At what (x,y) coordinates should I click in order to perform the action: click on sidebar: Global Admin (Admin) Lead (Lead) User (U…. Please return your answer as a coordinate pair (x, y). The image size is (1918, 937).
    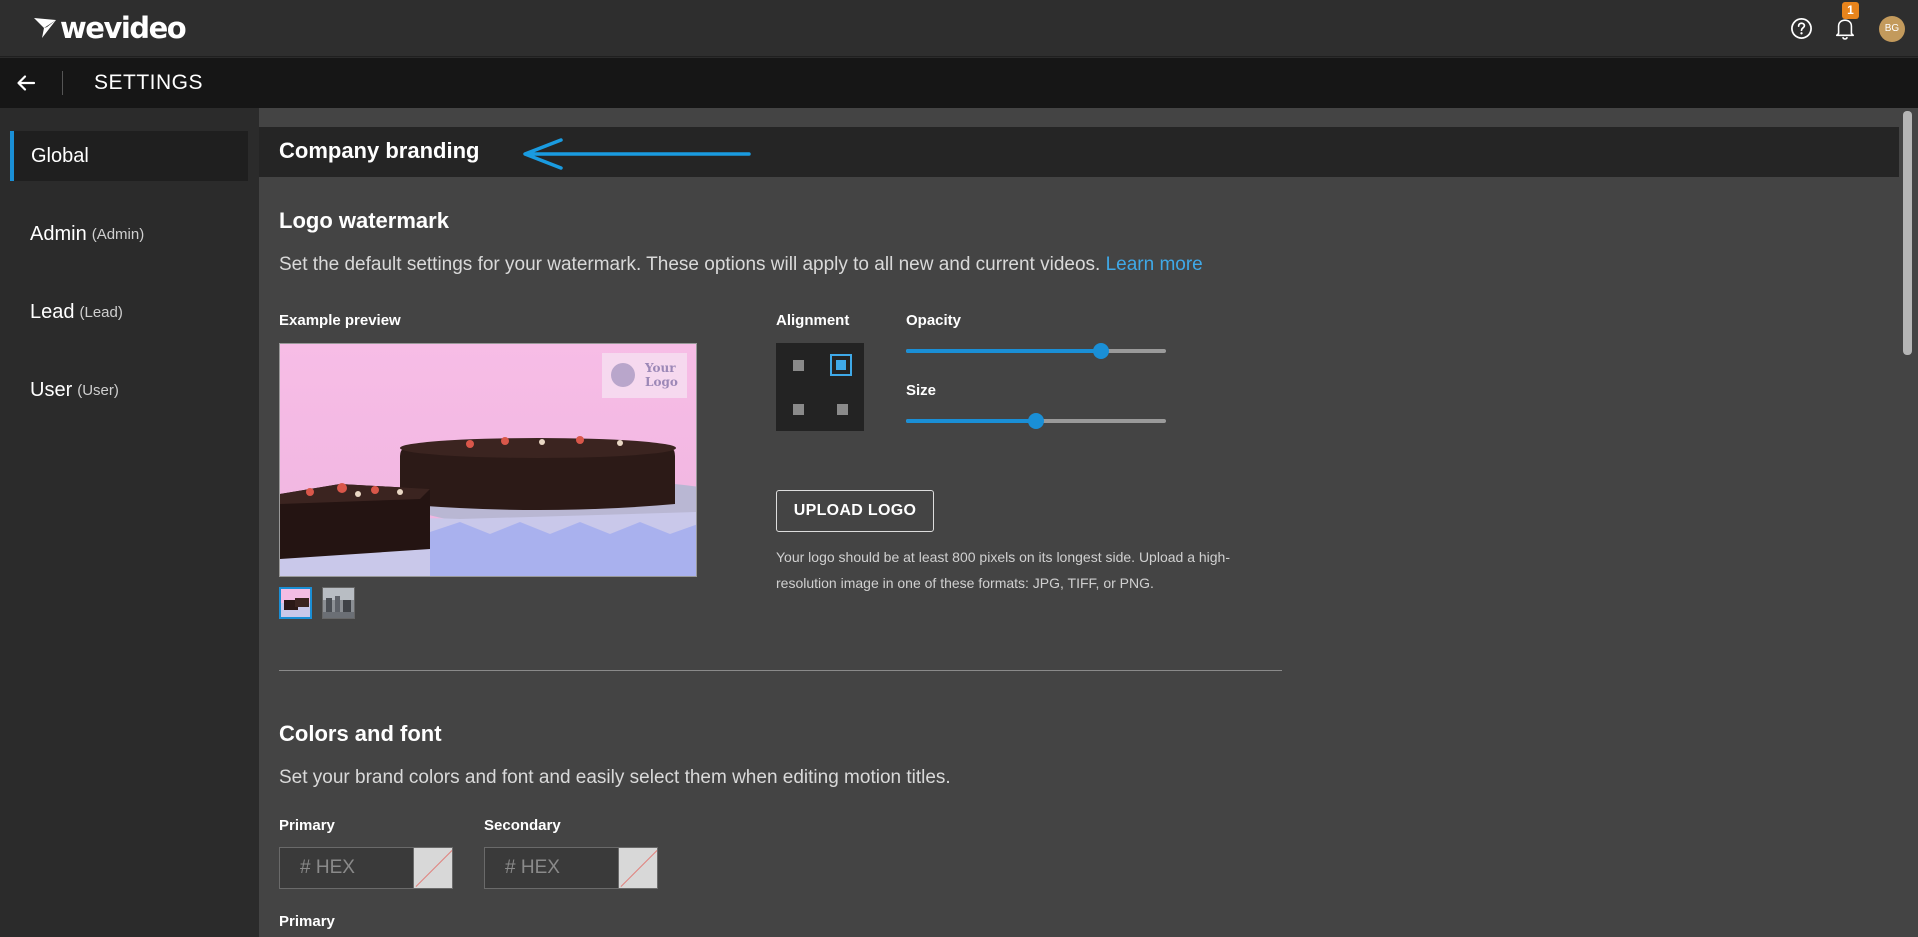
    Looking at the image, I should click on (129, 522).